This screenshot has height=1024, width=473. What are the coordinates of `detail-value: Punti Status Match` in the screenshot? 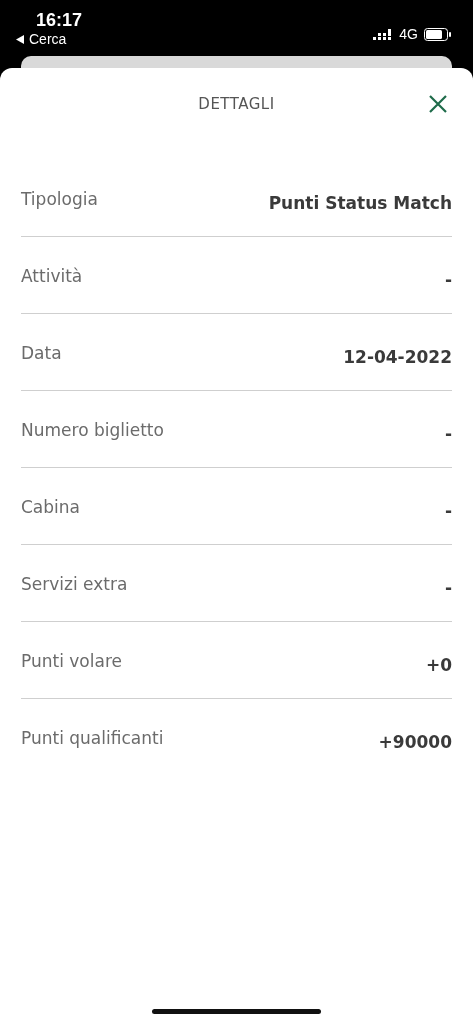 It's located at (360, 203).